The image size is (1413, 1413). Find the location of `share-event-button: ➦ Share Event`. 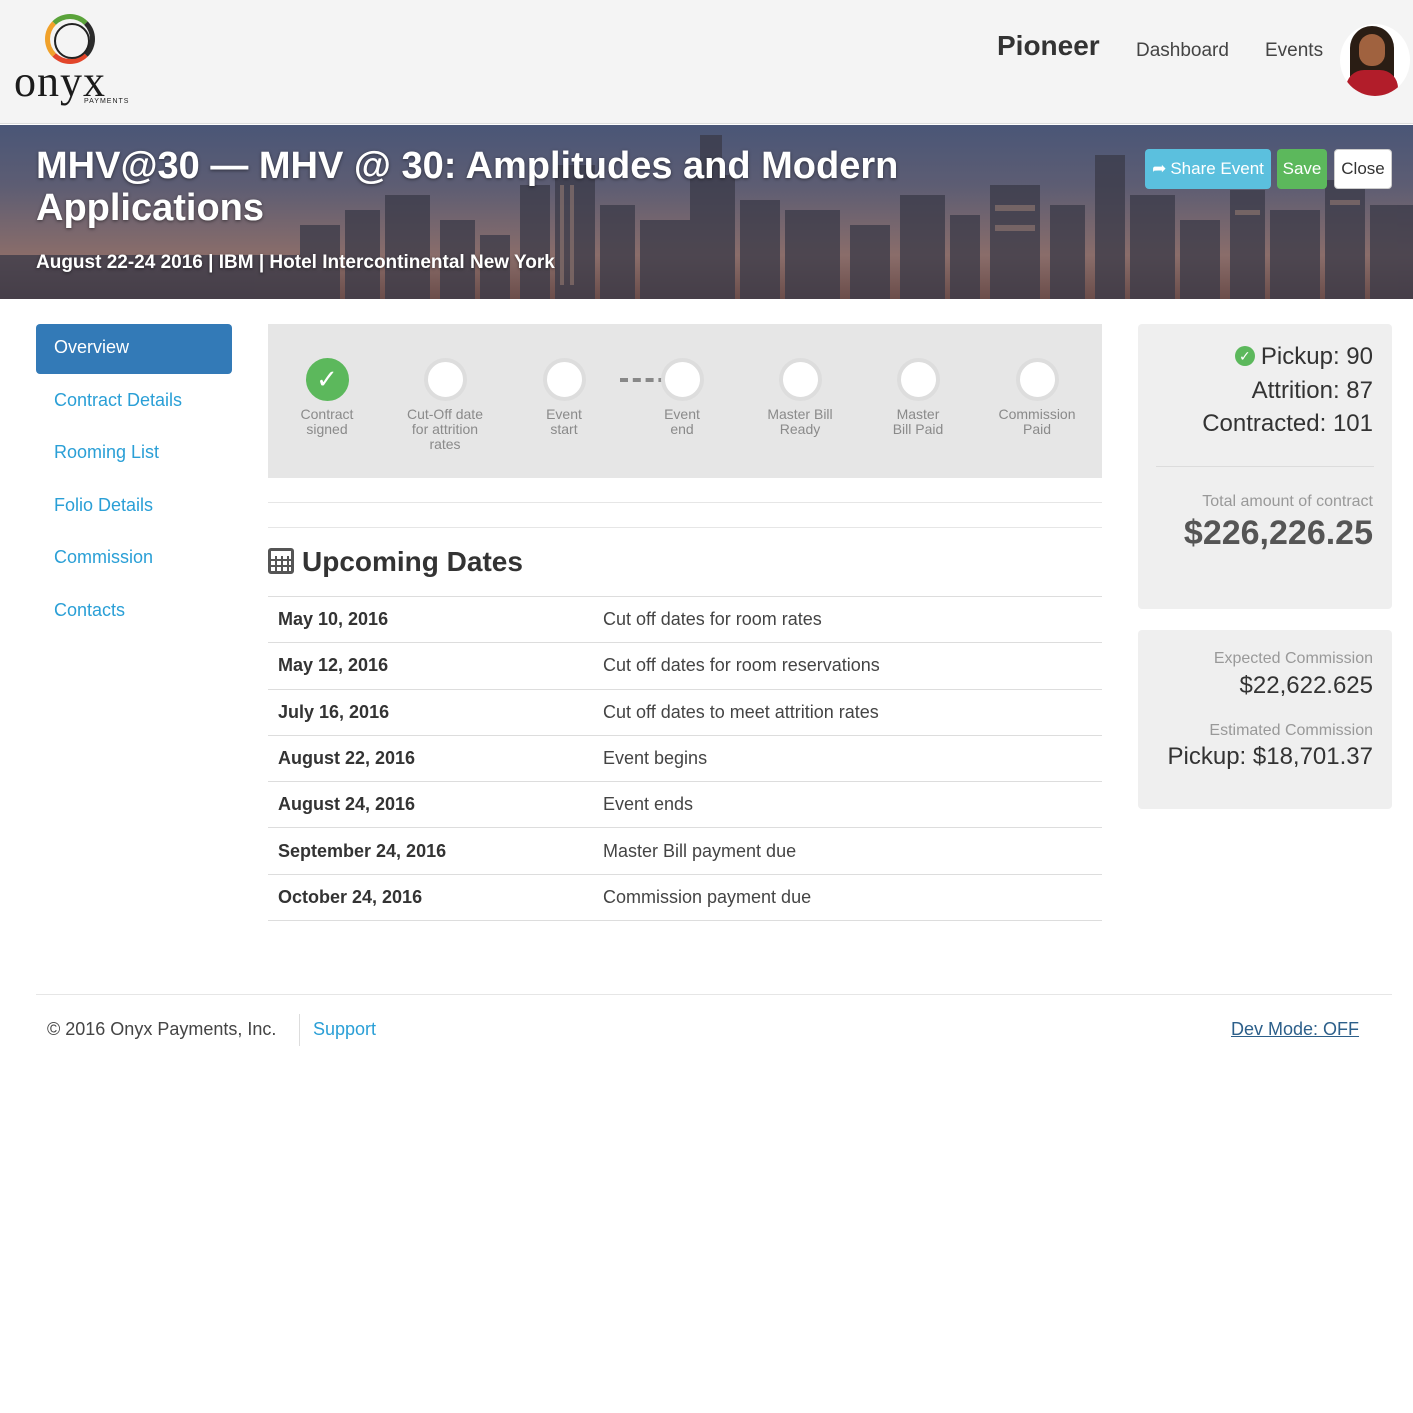

share-event-button: ➦ Share Event is located at coordinates (1208, 169).